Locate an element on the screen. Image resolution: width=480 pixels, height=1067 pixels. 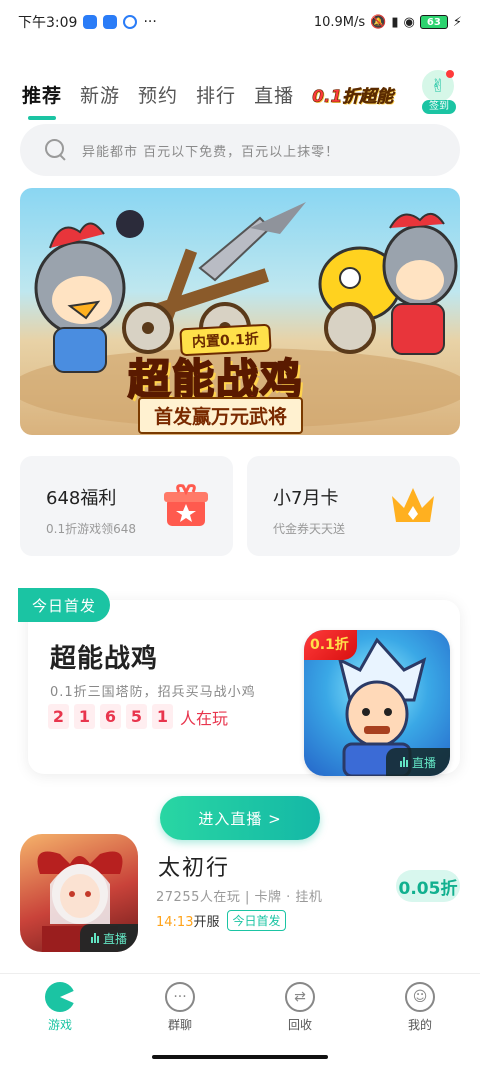
send-app-icon is located at coordinates (110, 22).